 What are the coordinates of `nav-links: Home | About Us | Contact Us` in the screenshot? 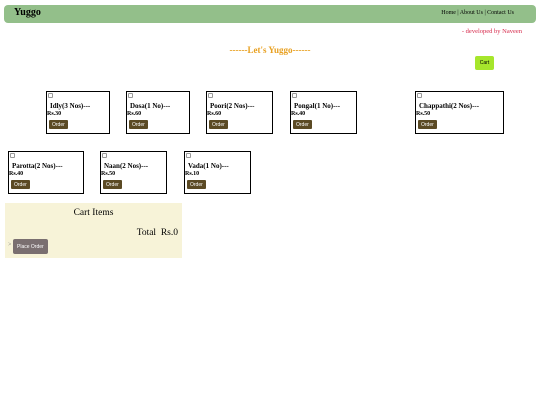 It's located at (477, 13).